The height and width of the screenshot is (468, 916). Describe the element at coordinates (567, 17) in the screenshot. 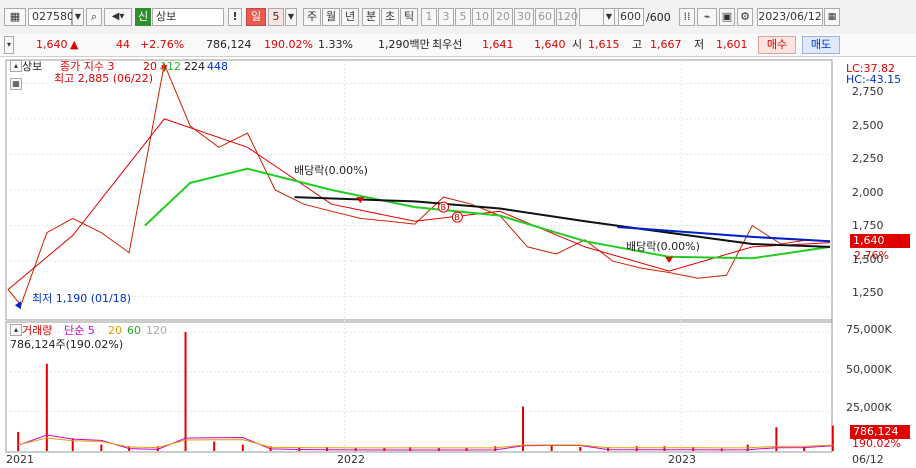

I see `interval-120-button: 120` at that location.